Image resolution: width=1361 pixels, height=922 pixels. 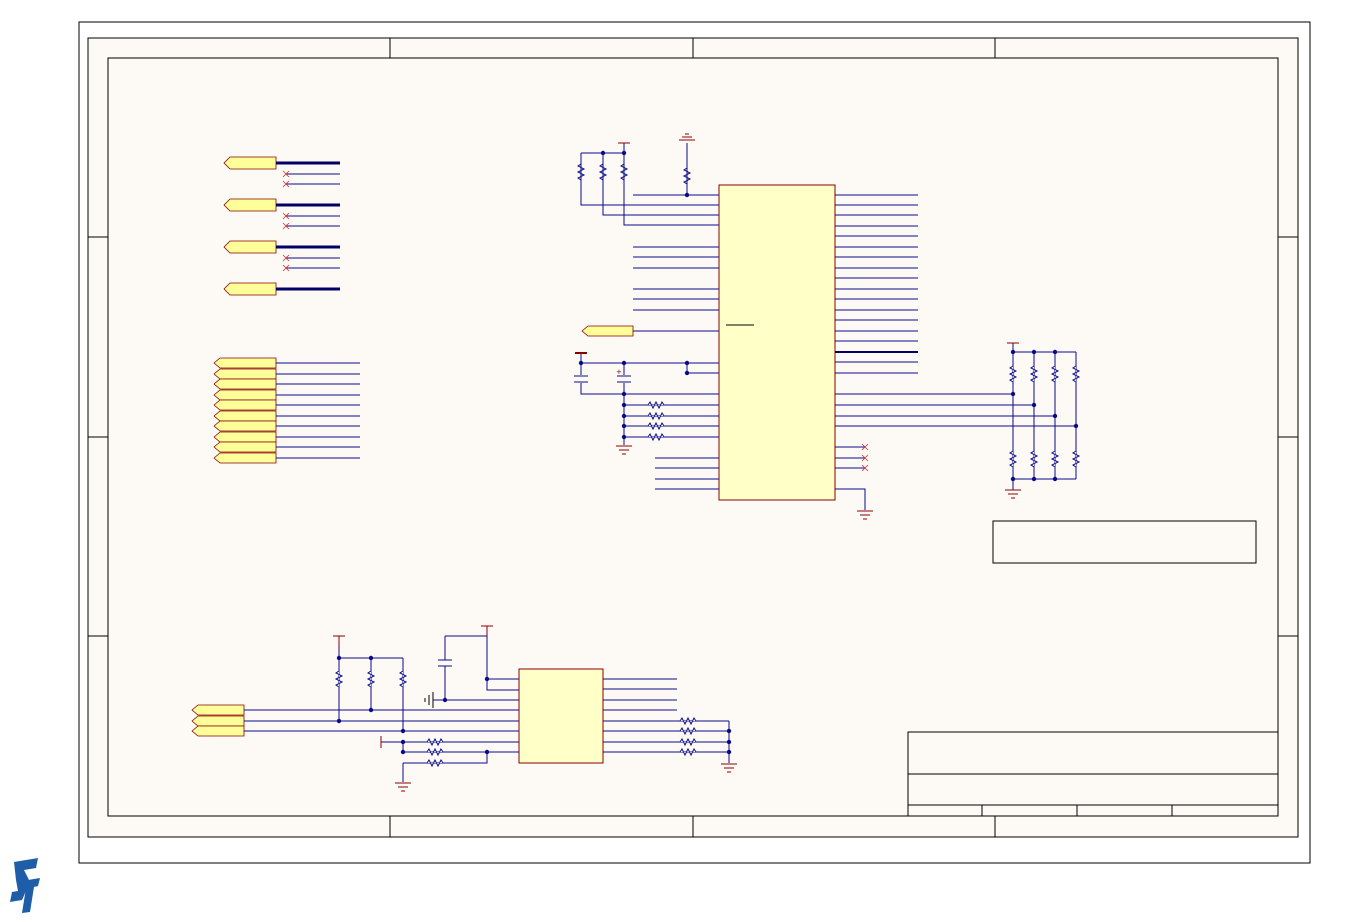 I want to click on title-block, so click(x=1093, y=774).